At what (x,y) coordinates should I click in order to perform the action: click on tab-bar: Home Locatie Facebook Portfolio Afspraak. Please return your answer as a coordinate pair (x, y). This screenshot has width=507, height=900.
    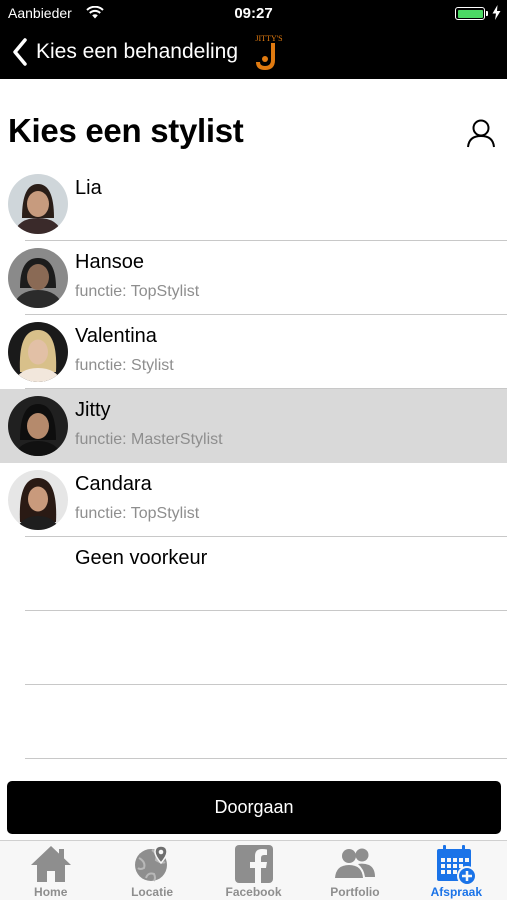
    Looking at the image, I should click on (253, 870).